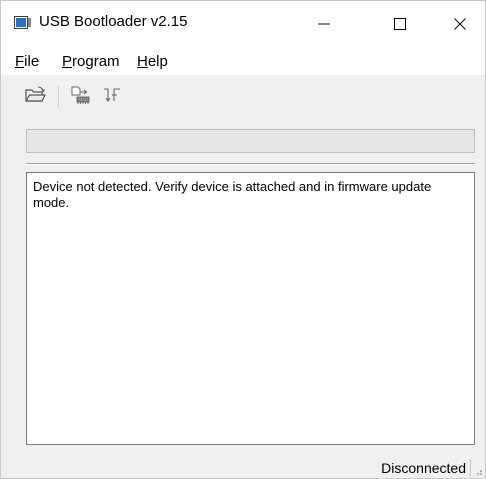 The width and height of the screenshot is (486, 479). What do you see at coordinates (157, 61) in the screenshot?
I see `menu-help-label: elp` at bounding box center [157, 61].